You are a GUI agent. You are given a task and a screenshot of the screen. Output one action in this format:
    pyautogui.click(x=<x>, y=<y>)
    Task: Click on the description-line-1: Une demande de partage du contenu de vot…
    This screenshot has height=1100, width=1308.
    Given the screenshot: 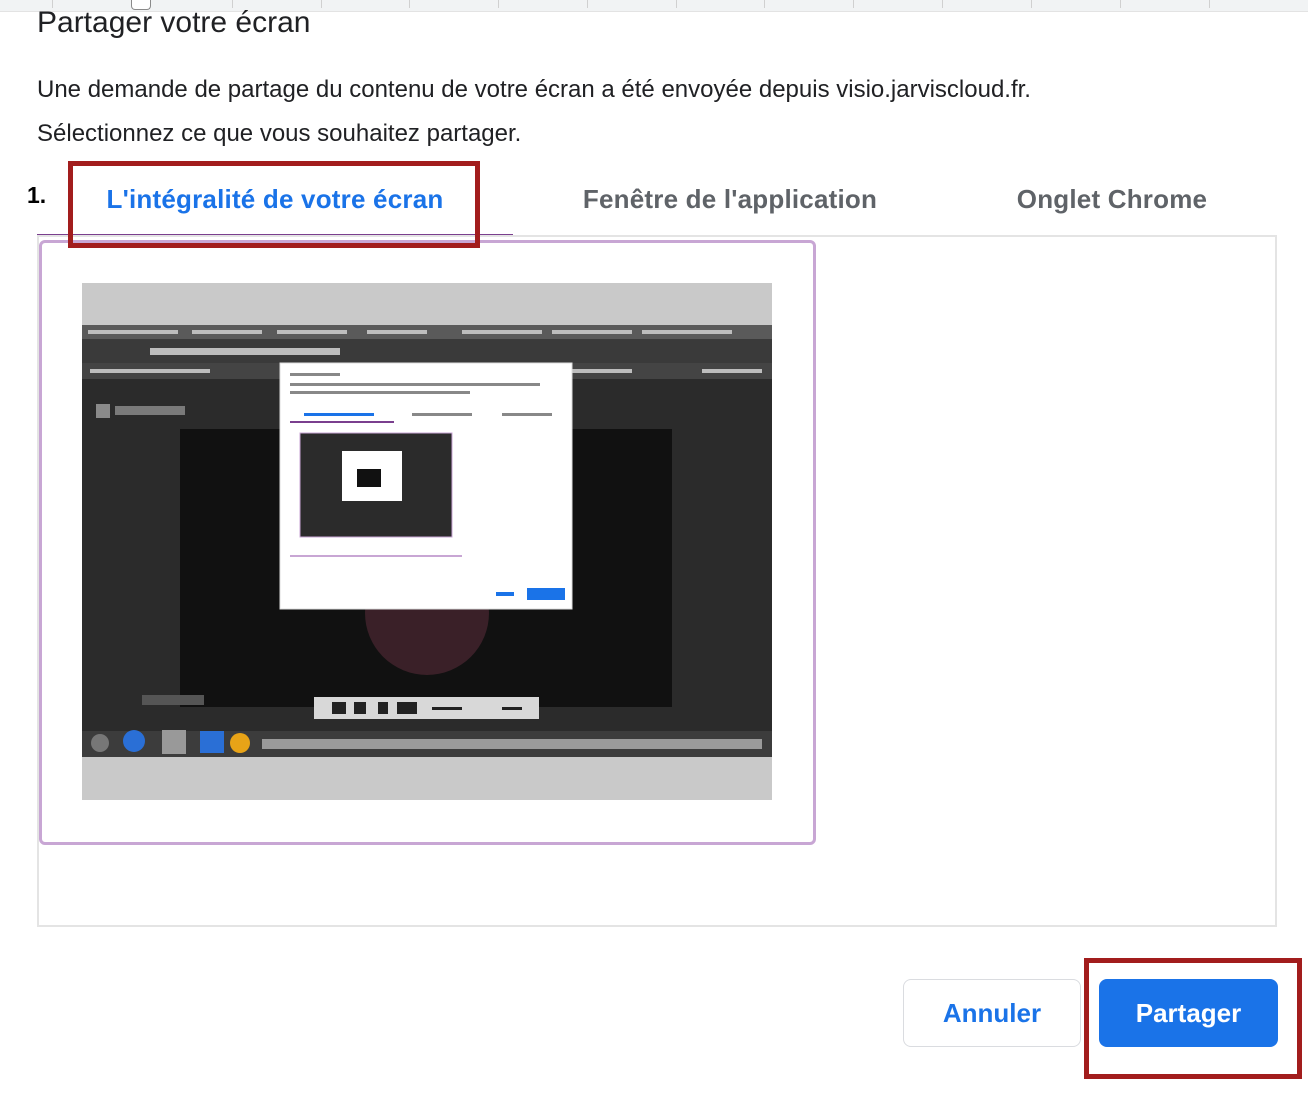 What is the action you would take?
    pyautogui.click(x=534, y=89)
    